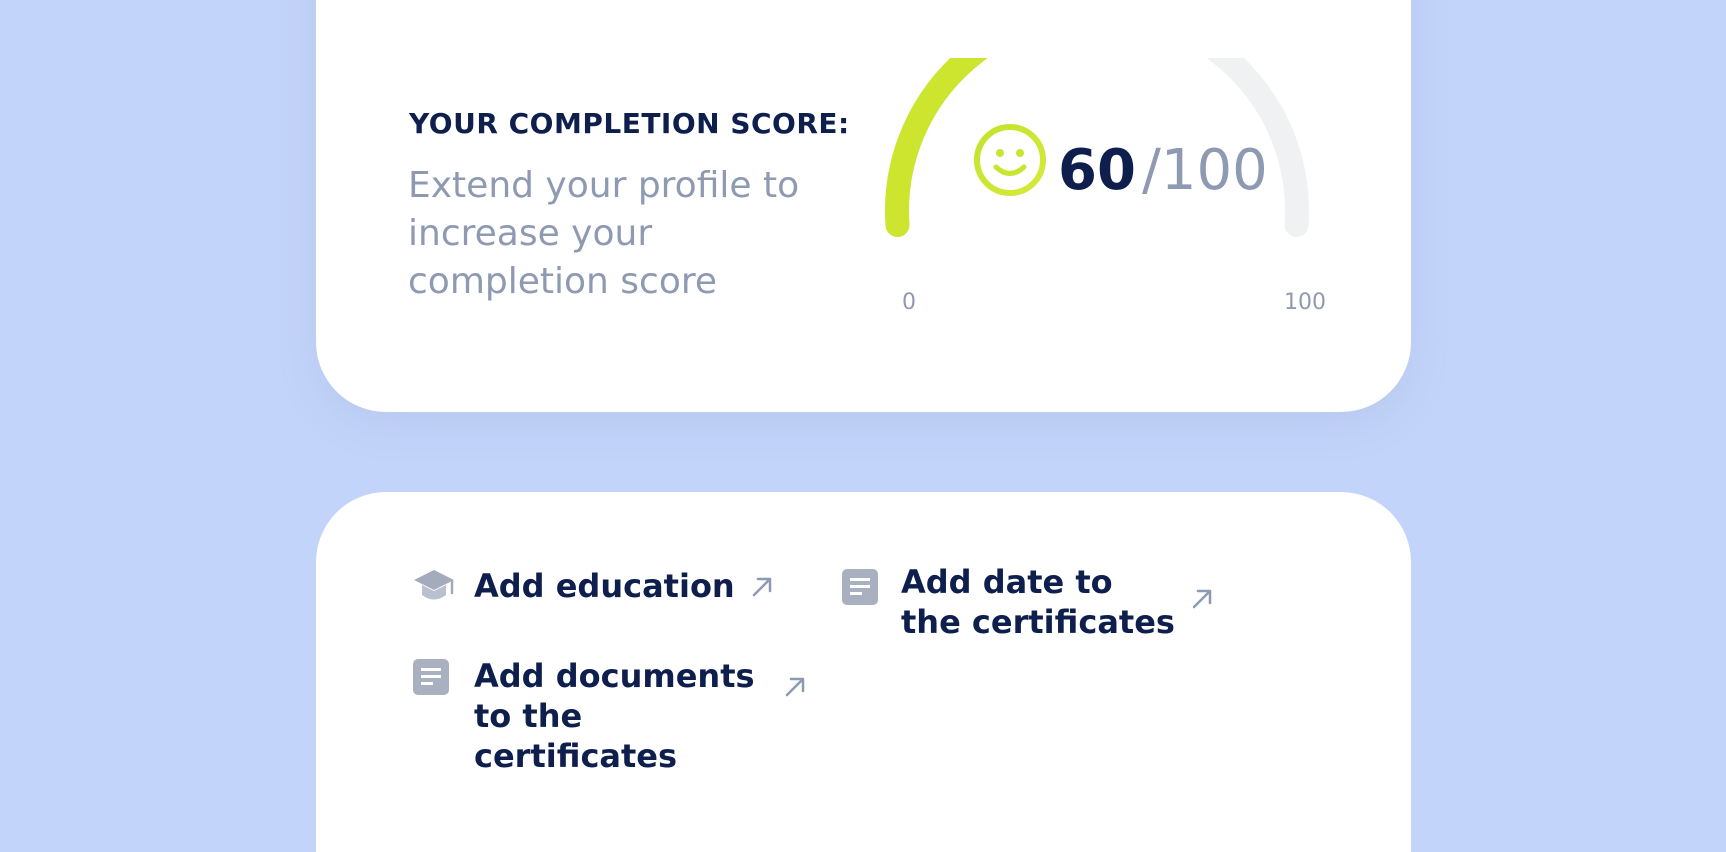 The height and width of the screenshot is (852, 1726). What do you see at coordinates (614, 716) in the screenshot?
I see `add-documents-certificates-label: Add documents to the certificates` at bounding box center [614, 716].